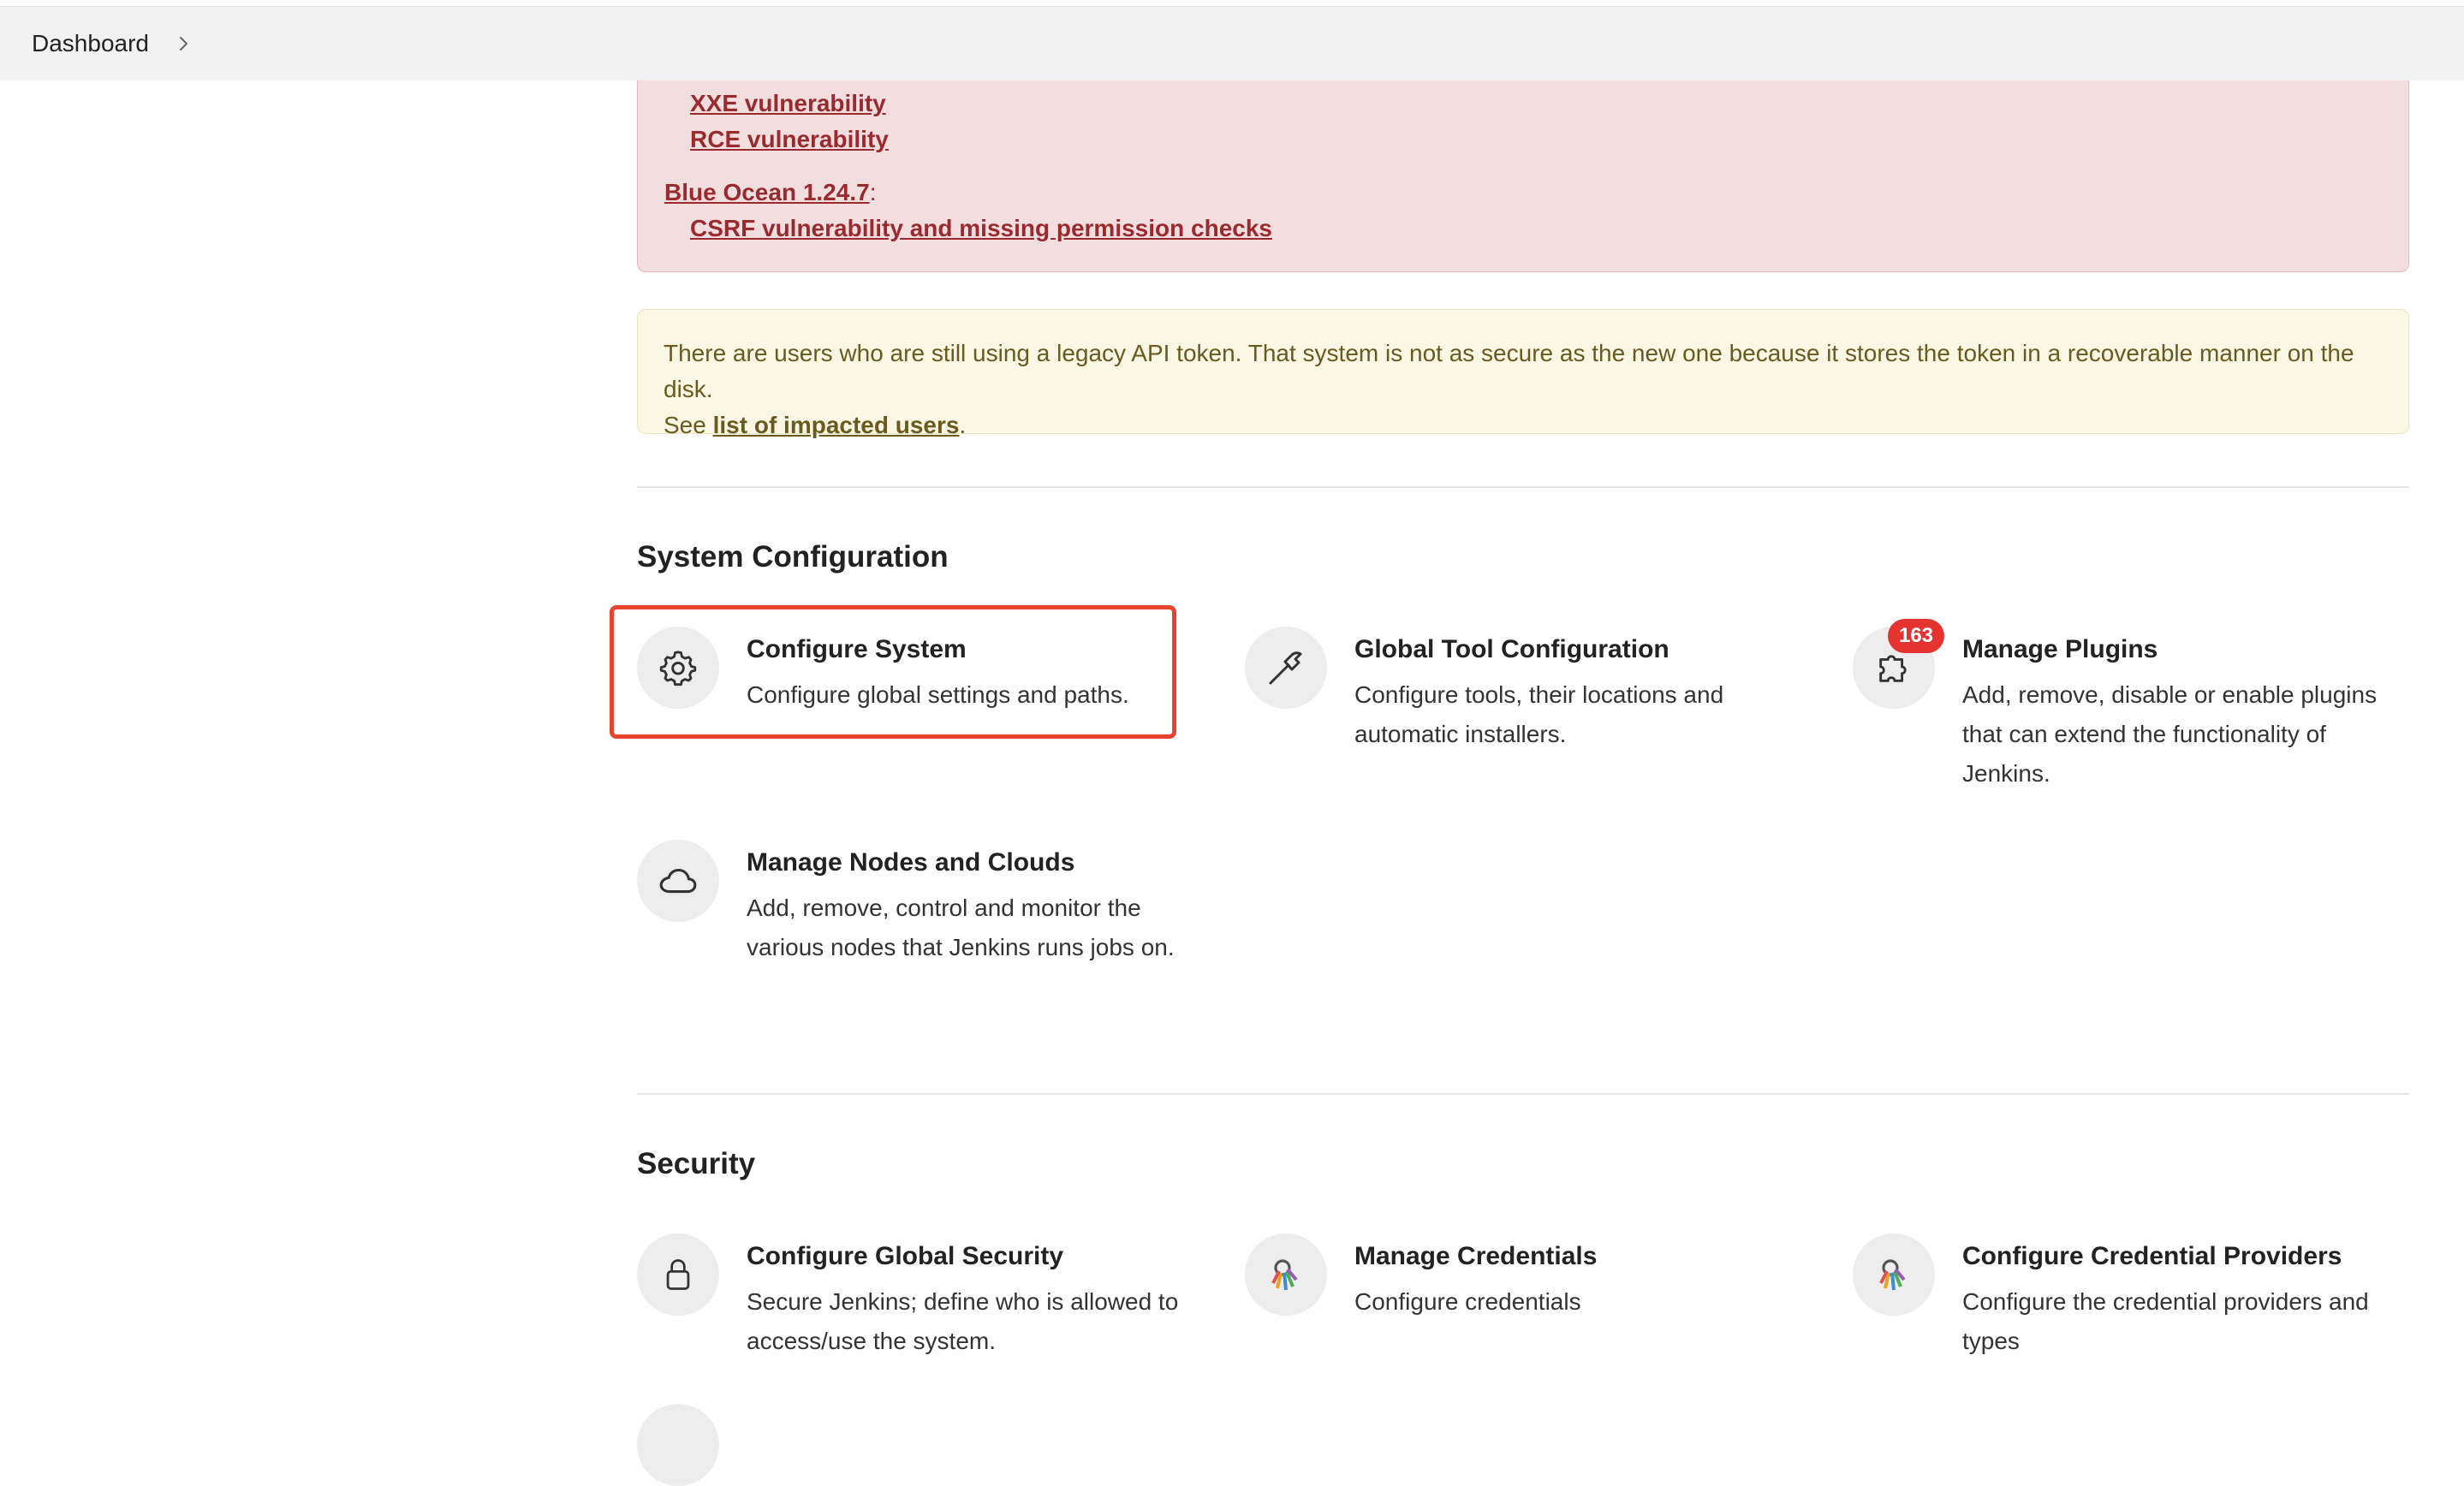 This screenshot has height=1486, width=2464. I want to click on section-title-security: Security, so click(697, 1163).